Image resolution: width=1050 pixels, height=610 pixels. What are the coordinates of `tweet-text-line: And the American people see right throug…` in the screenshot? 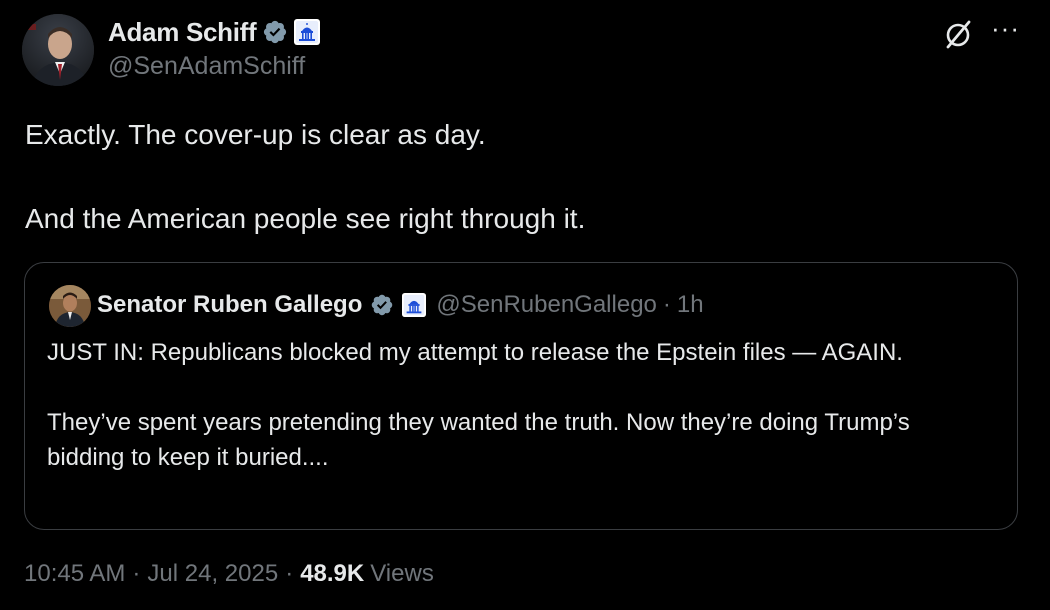 It's located at (305, 218).